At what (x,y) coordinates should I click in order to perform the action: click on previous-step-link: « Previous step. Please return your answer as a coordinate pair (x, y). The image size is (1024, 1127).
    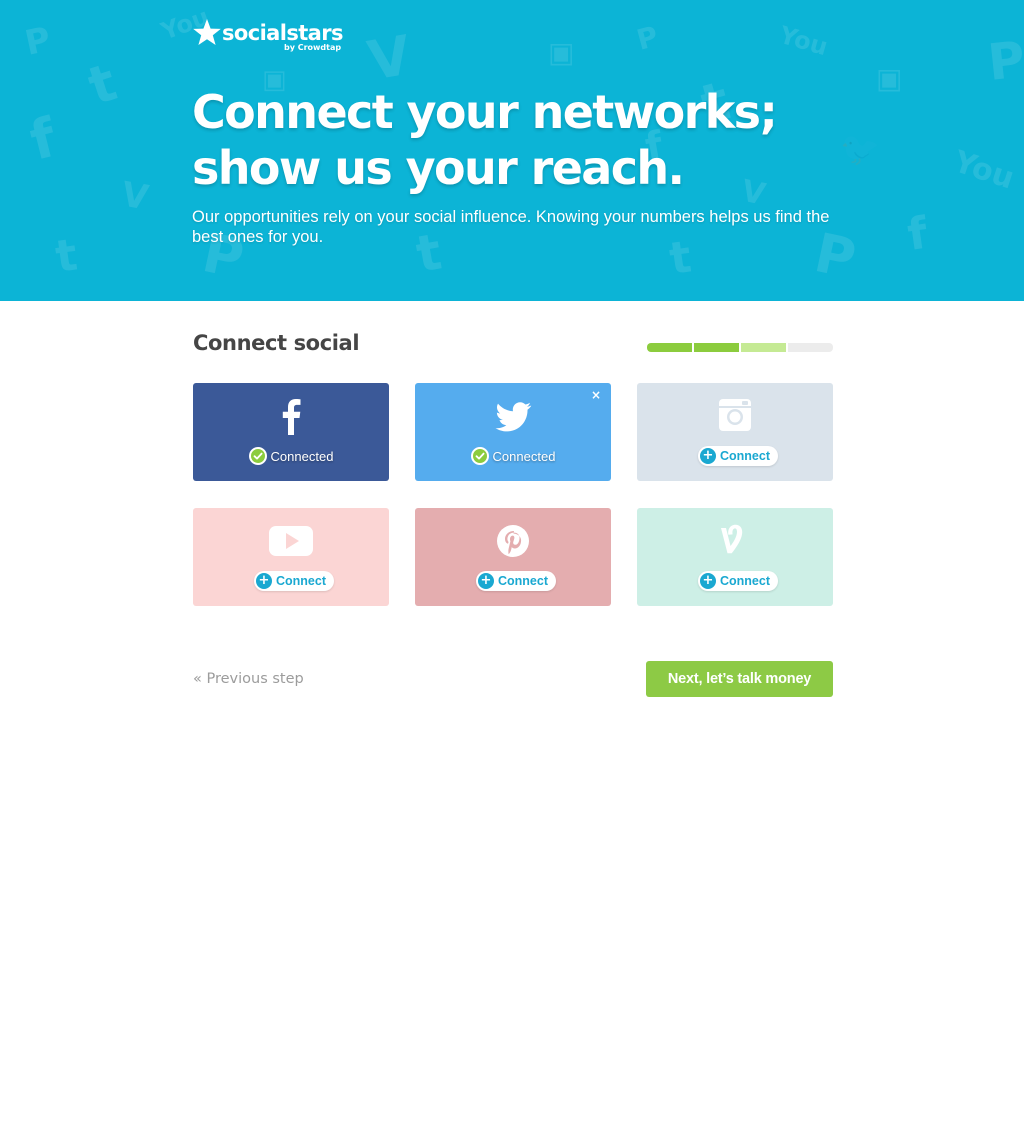
    Looking at the image, I should click on (248, 679).